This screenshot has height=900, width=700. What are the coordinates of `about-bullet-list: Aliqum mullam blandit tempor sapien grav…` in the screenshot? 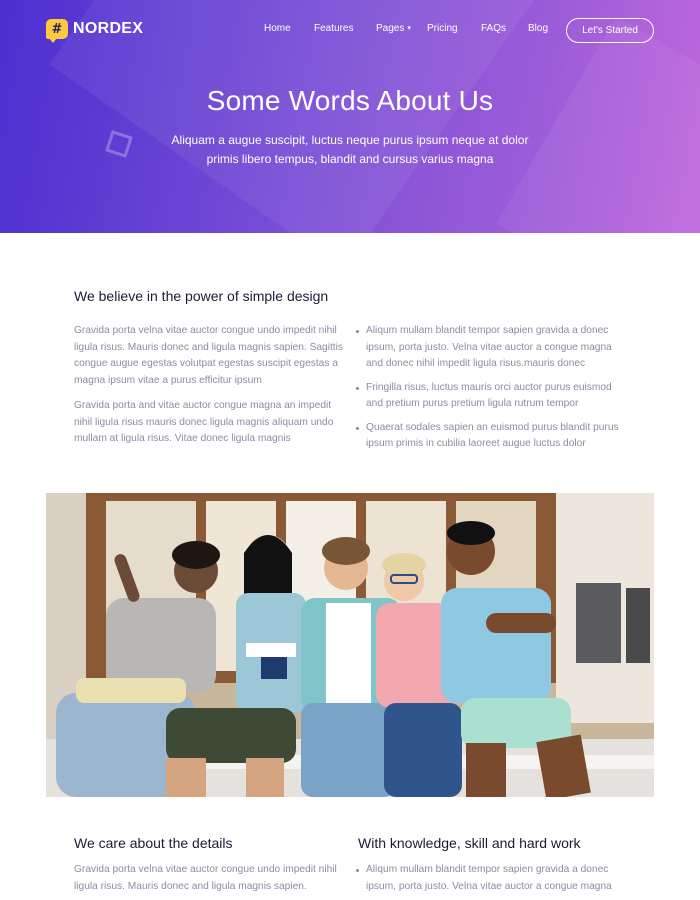 It's located at (492, 391).